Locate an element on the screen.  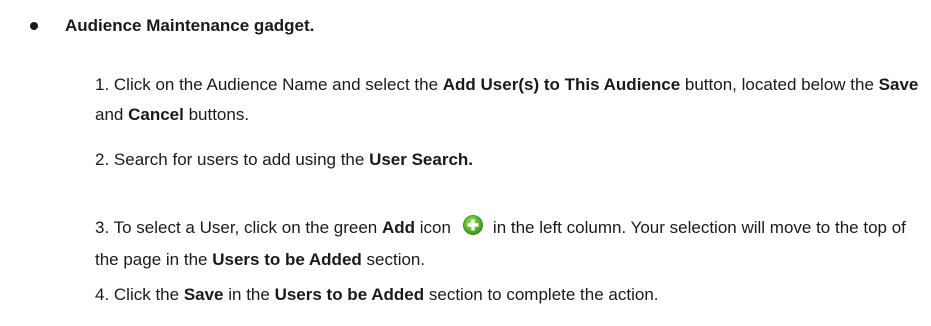
step-2-bold-user-search: User Search. is located at coordinates (421, 159).